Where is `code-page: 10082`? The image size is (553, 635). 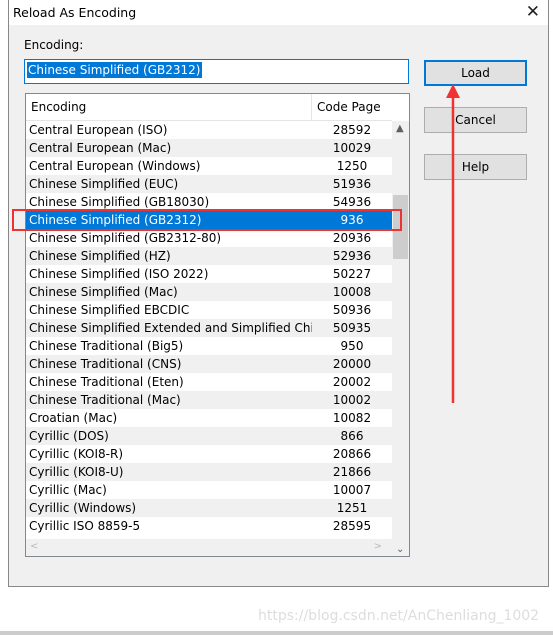
code-page: 10082 is located at coordinates (352, 418).